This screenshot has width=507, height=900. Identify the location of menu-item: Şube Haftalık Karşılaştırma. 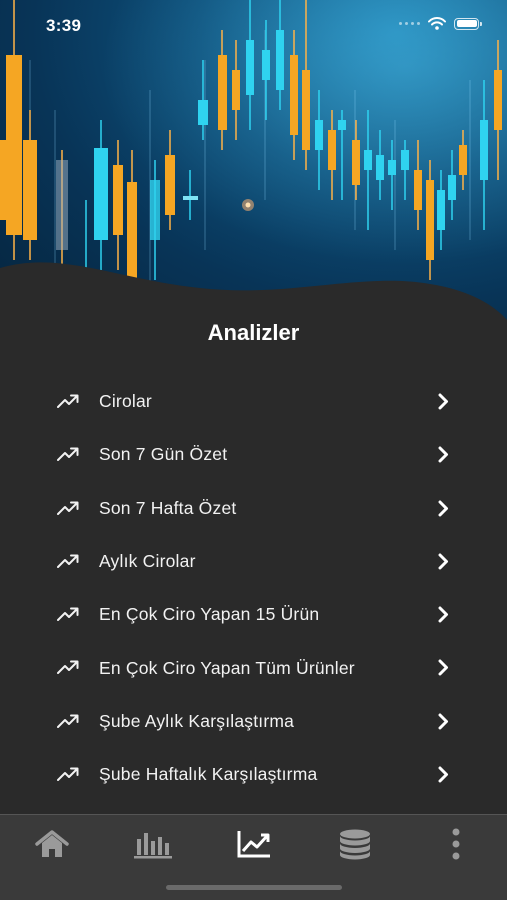
(253, 774).